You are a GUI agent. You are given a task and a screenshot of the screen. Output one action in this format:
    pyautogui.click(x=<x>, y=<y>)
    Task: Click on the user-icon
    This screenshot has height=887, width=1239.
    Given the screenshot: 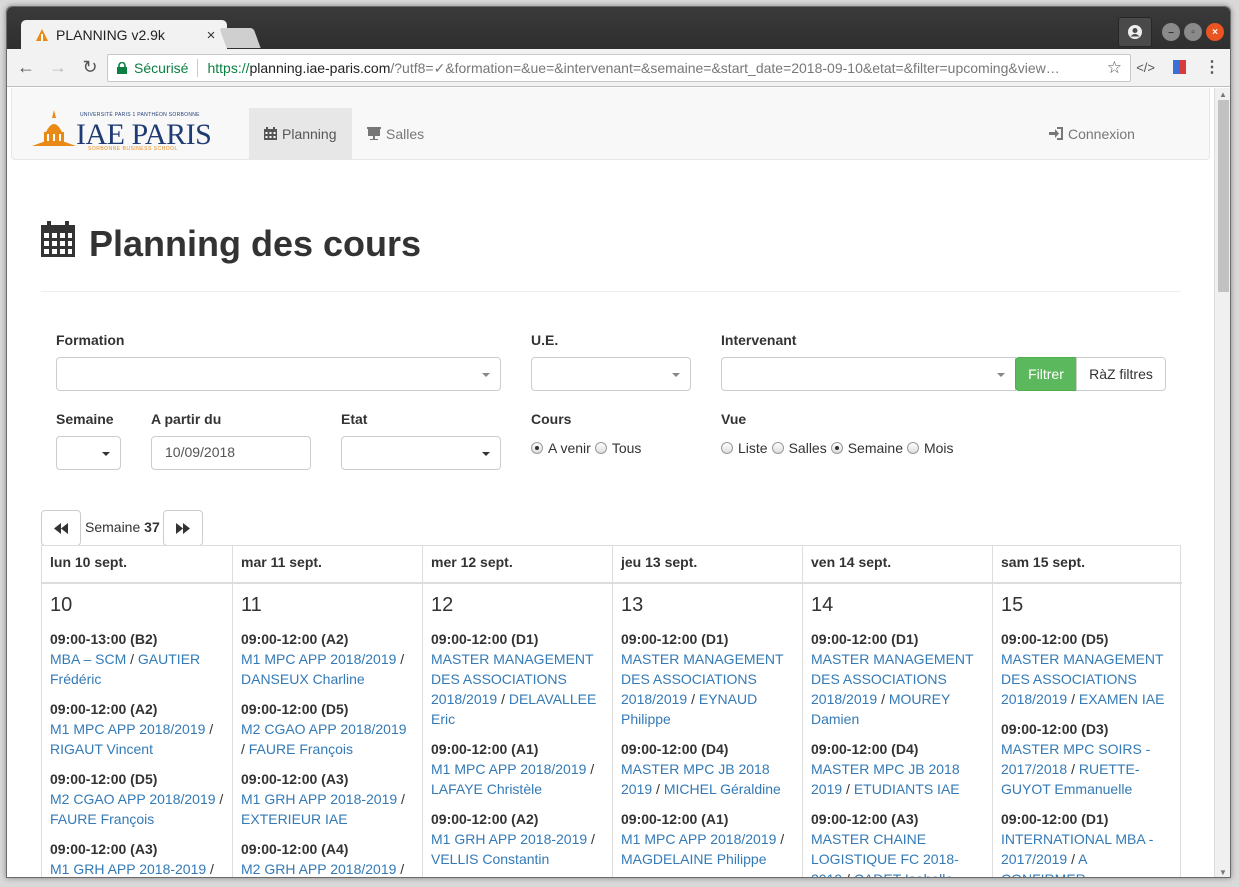 What is the action you would take?
    pyautogui.click(x=1135, y=32)
    